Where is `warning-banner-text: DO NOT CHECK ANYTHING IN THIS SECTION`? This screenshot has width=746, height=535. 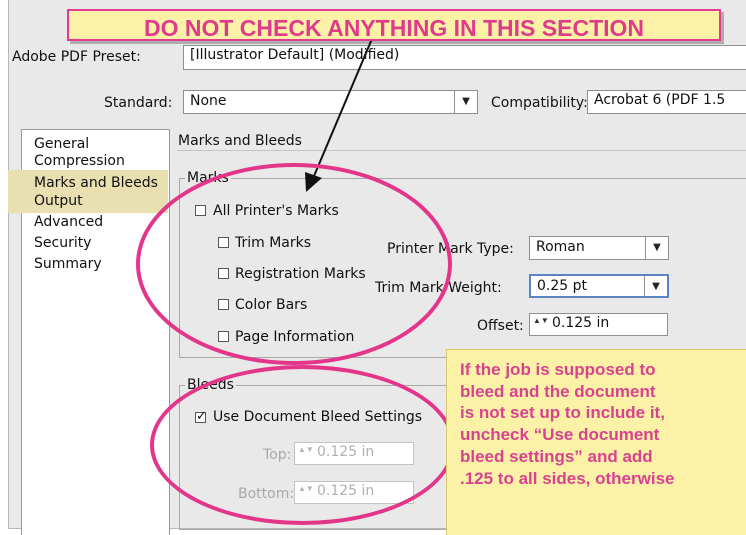
warning-banner-text: DO NOT CHECK ANYTHING IN THIS SECTION is located at coordinates (394, 28).